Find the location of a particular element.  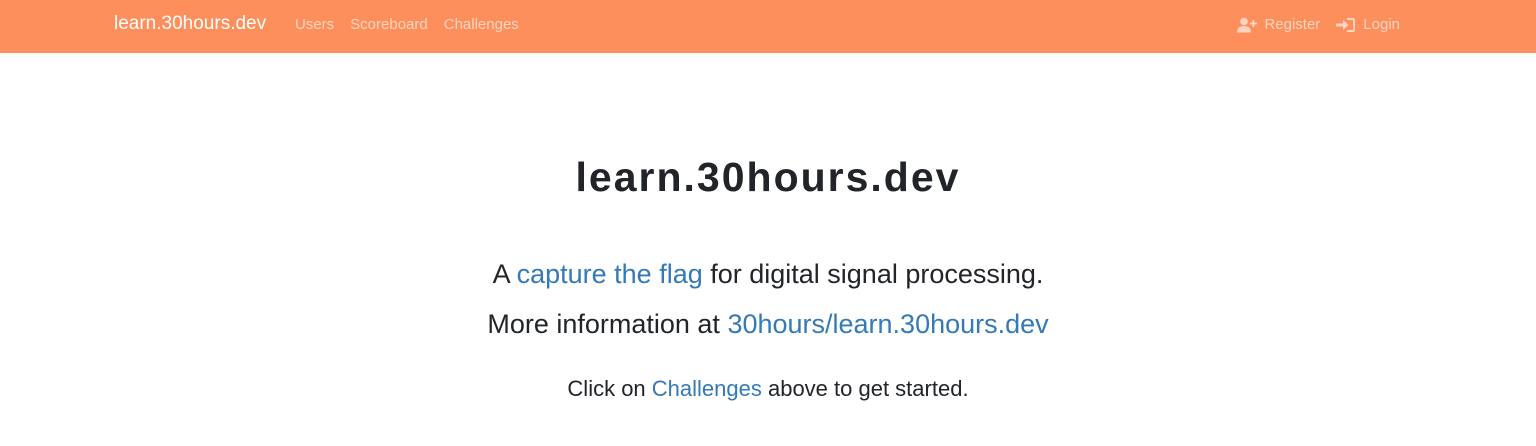

brand-link: learn.30hours.dev is located at coordinates (190, 24).